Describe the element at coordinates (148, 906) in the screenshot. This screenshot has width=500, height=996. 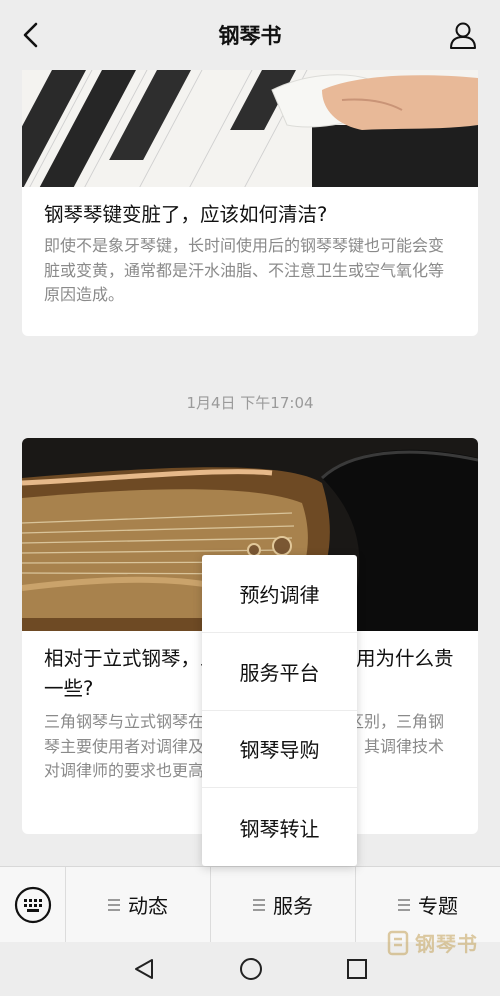
I see `menu-tab-label: 动态` at that location.